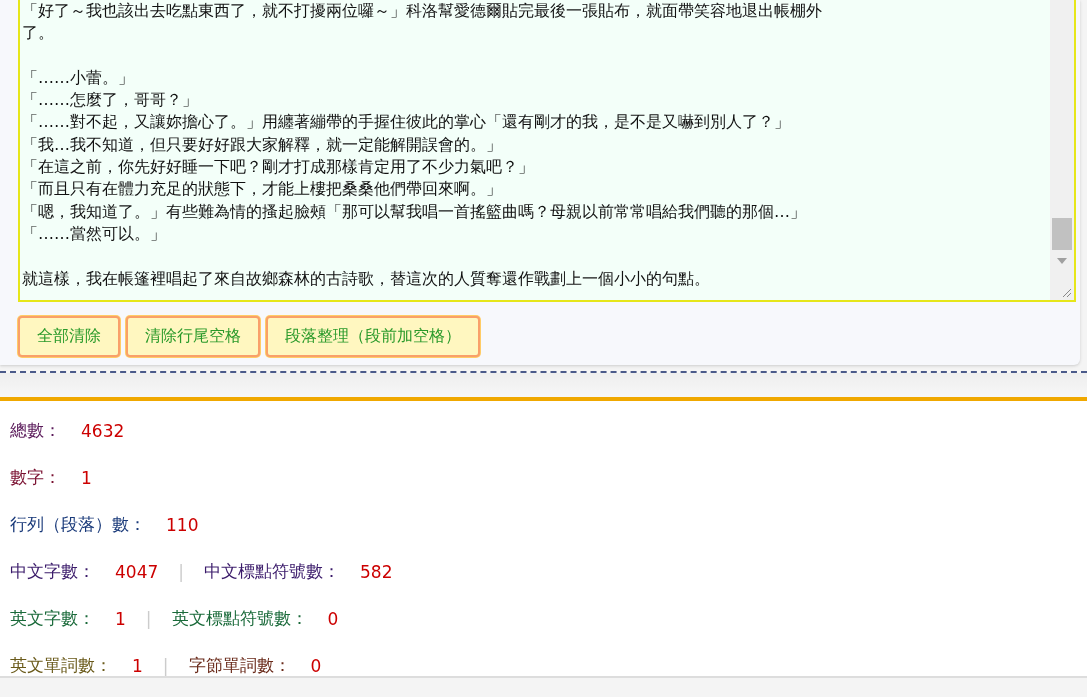 This screenshot has height=697, width=1087. What do you see at coordinates (182, 524) in the screenshot?
I see `stat-value: 110` at bounding box center [182, 524].